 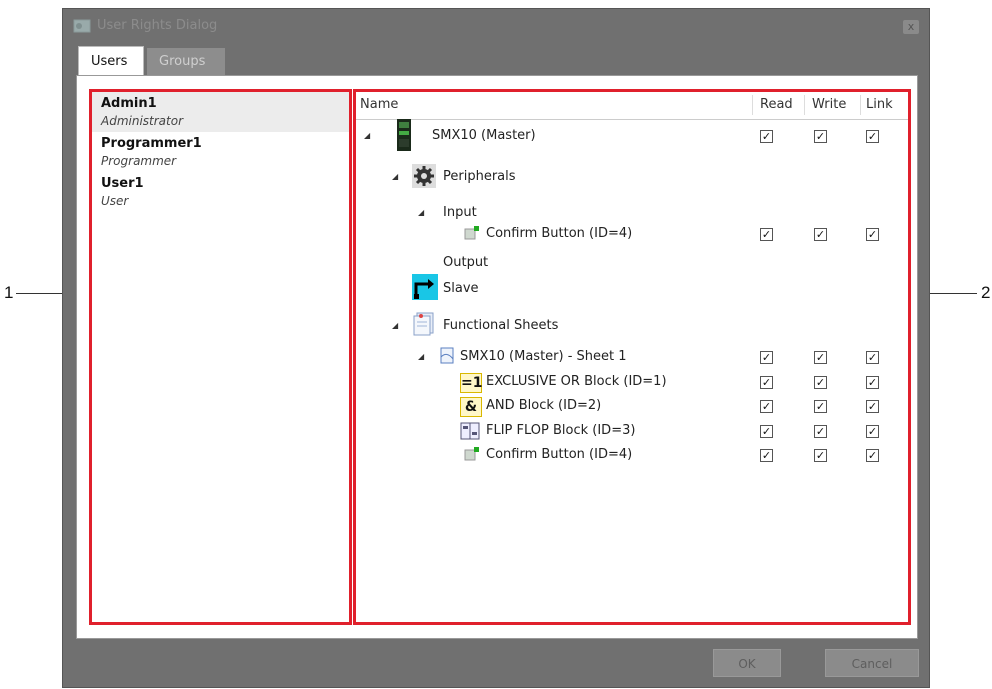 What do you see at coordinates (543, 356) in the screenshot?
I see `tree-node-label: SMX10 (Master) - Sheet 1` at bounding box center [543, 356].